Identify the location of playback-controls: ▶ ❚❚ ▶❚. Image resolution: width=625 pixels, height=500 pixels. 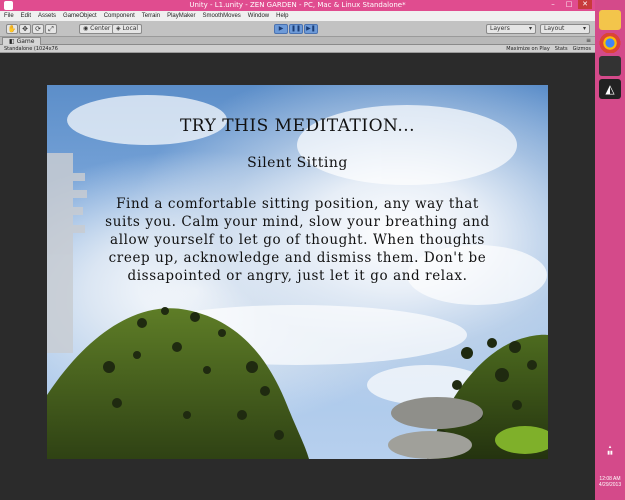
(296, 29).